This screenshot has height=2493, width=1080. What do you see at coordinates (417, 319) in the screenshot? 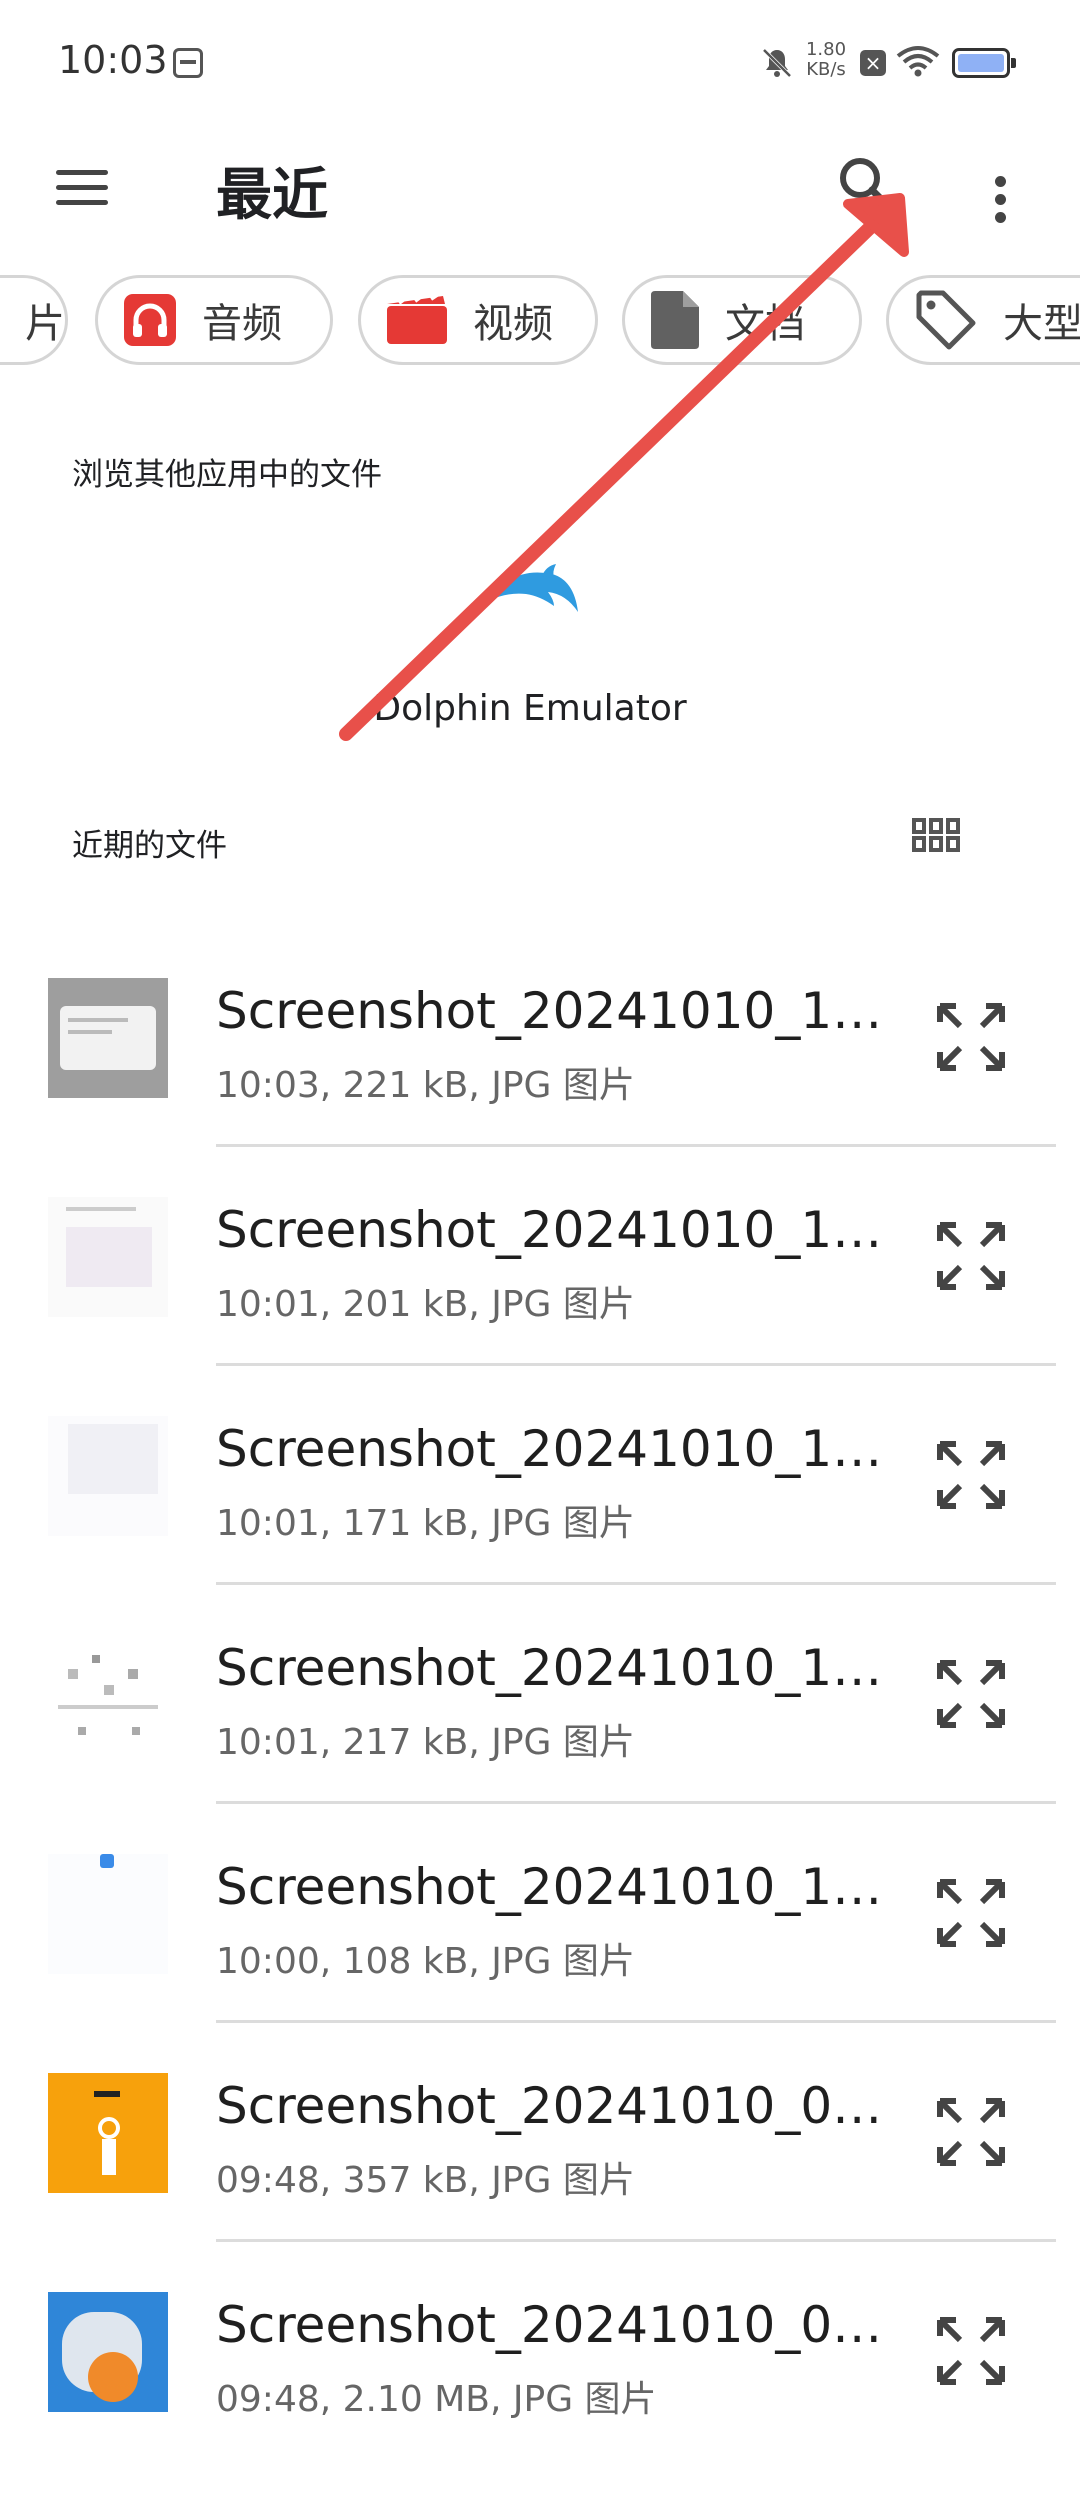
I see `movie-icon` at bounding box center [417, 319].